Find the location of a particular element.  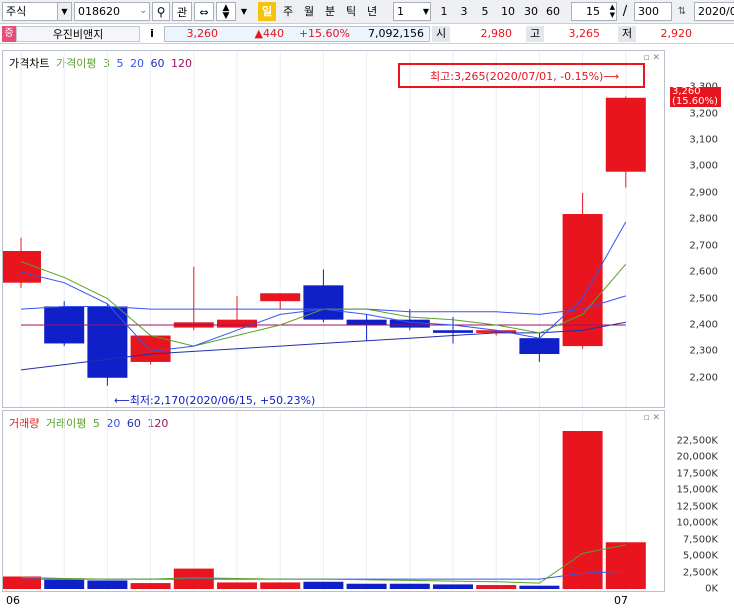

down-arrow-icon: ▼ is located at coordinates (226, 16).